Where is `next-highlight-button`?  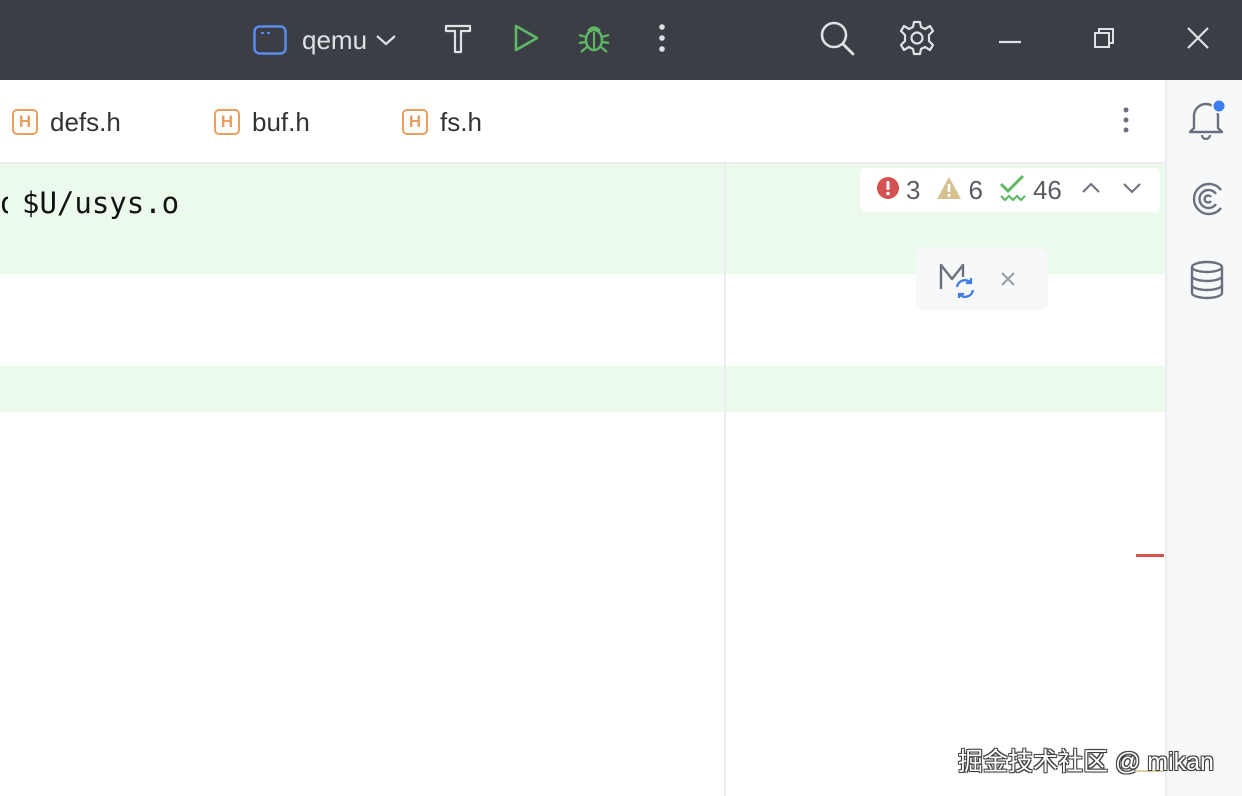 next-highlight-button is located at coordinates (1132, 190).